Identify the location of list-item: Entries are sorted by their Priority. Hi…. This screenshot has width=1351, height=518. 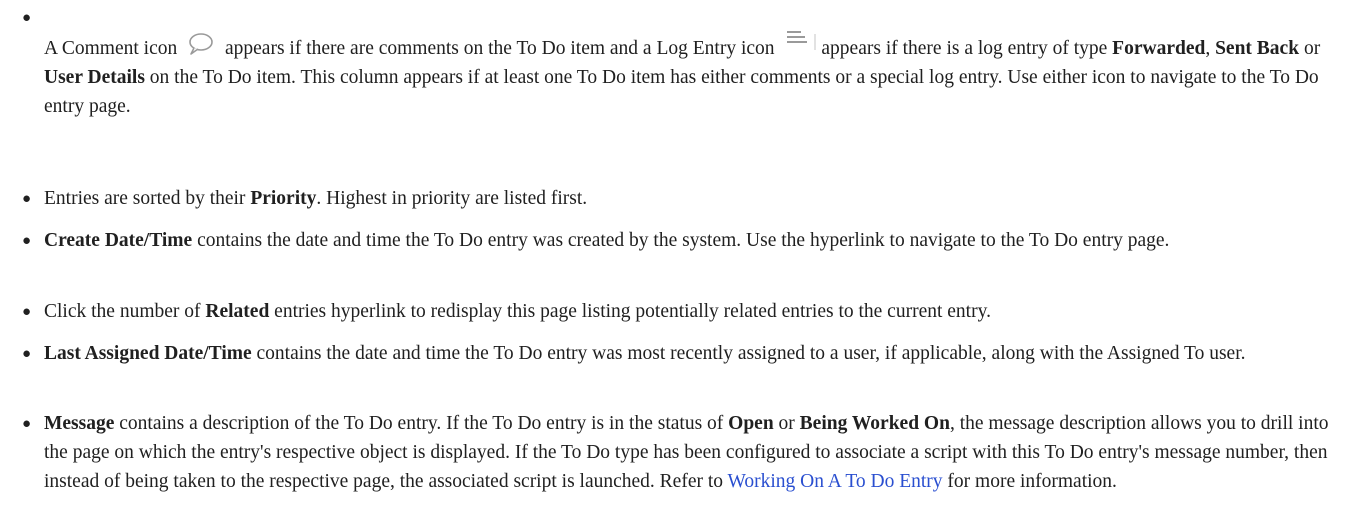
(689, 198).